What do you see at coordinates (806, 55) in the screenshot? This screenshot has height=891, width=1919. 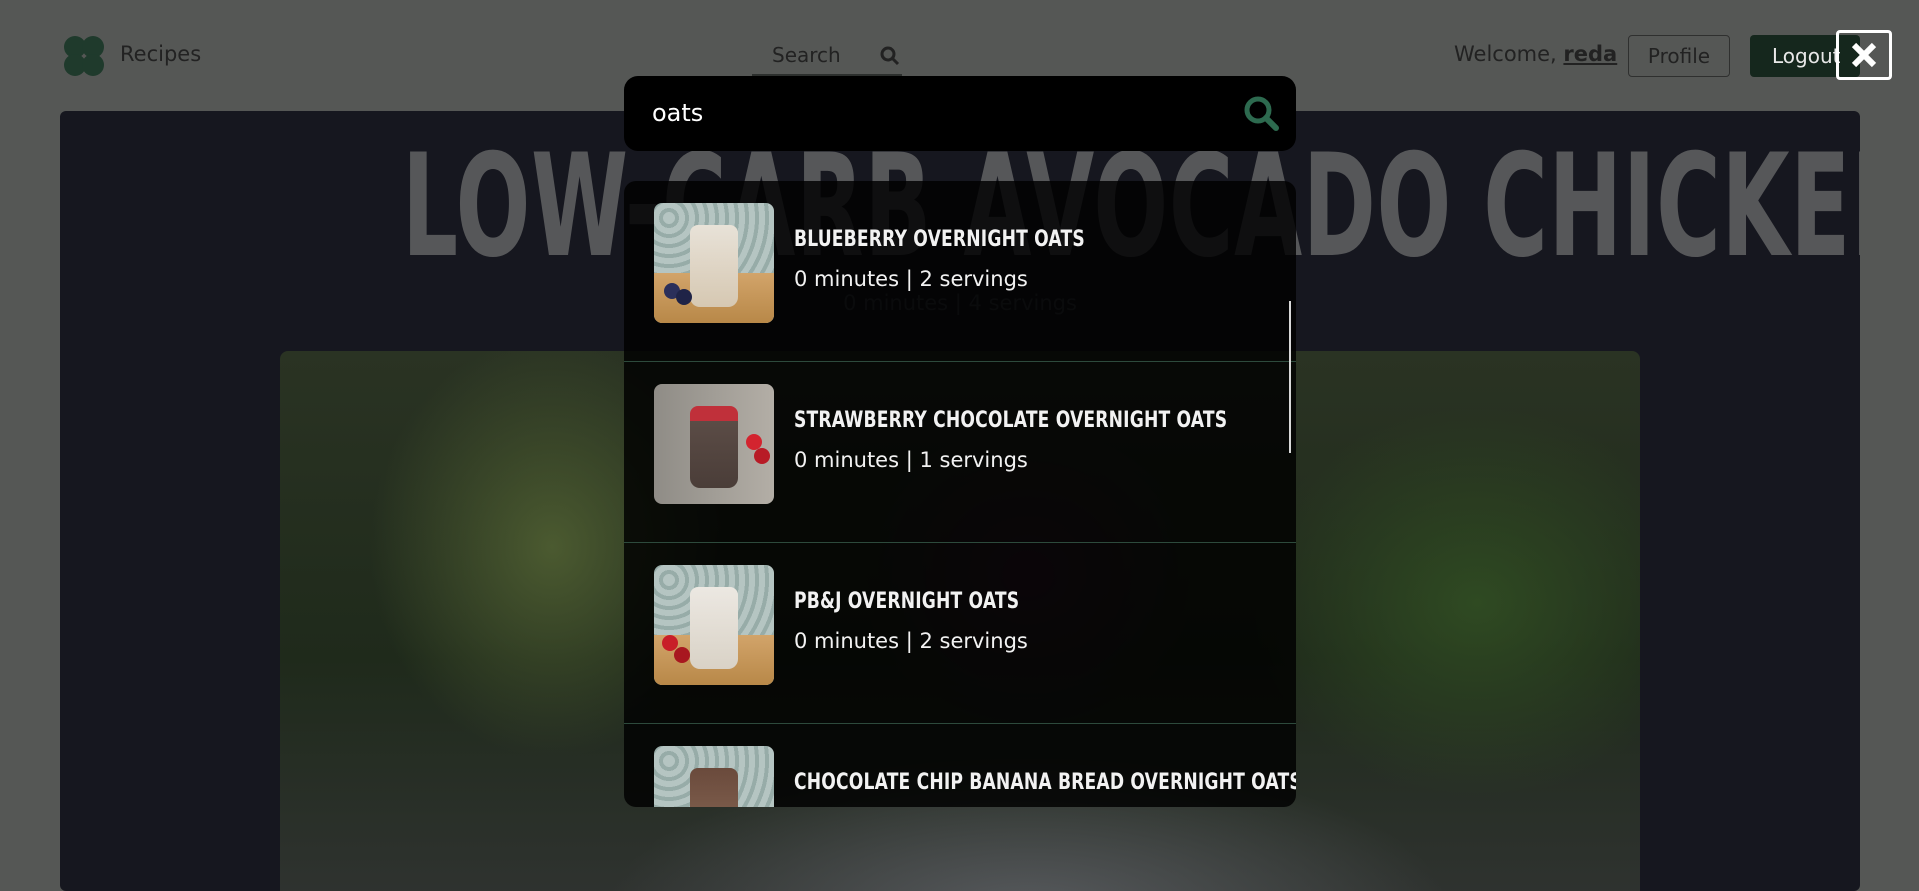 I see `header-search-label: Search` at bounding box center [806, 55].